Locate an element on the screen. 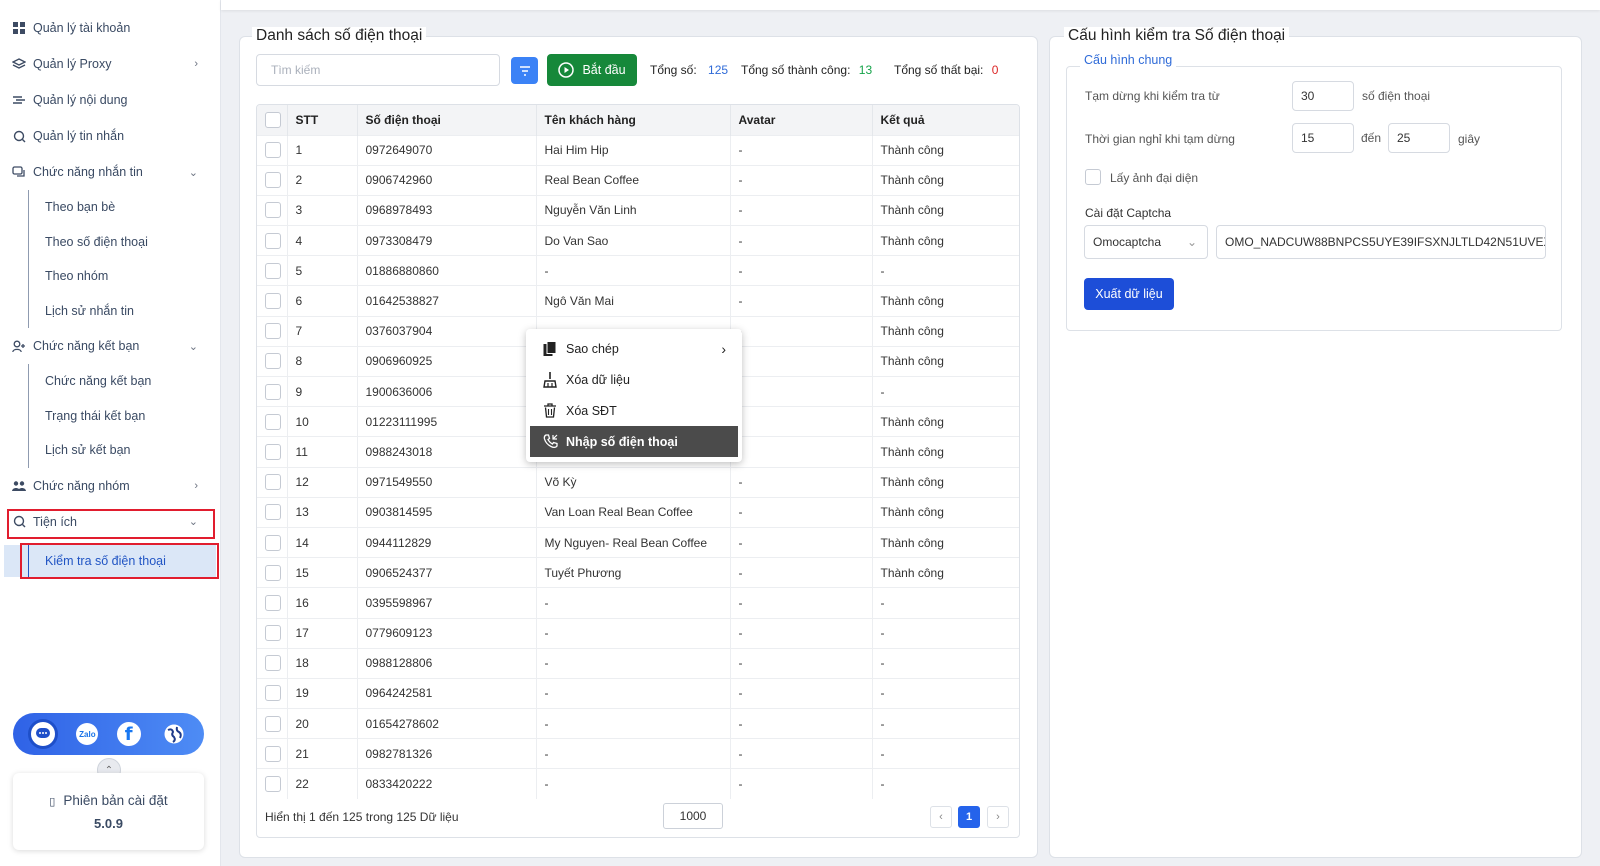 This screenshot has height=866, width=1600. avatar-checkbox is located at coordinates (1093, 177).